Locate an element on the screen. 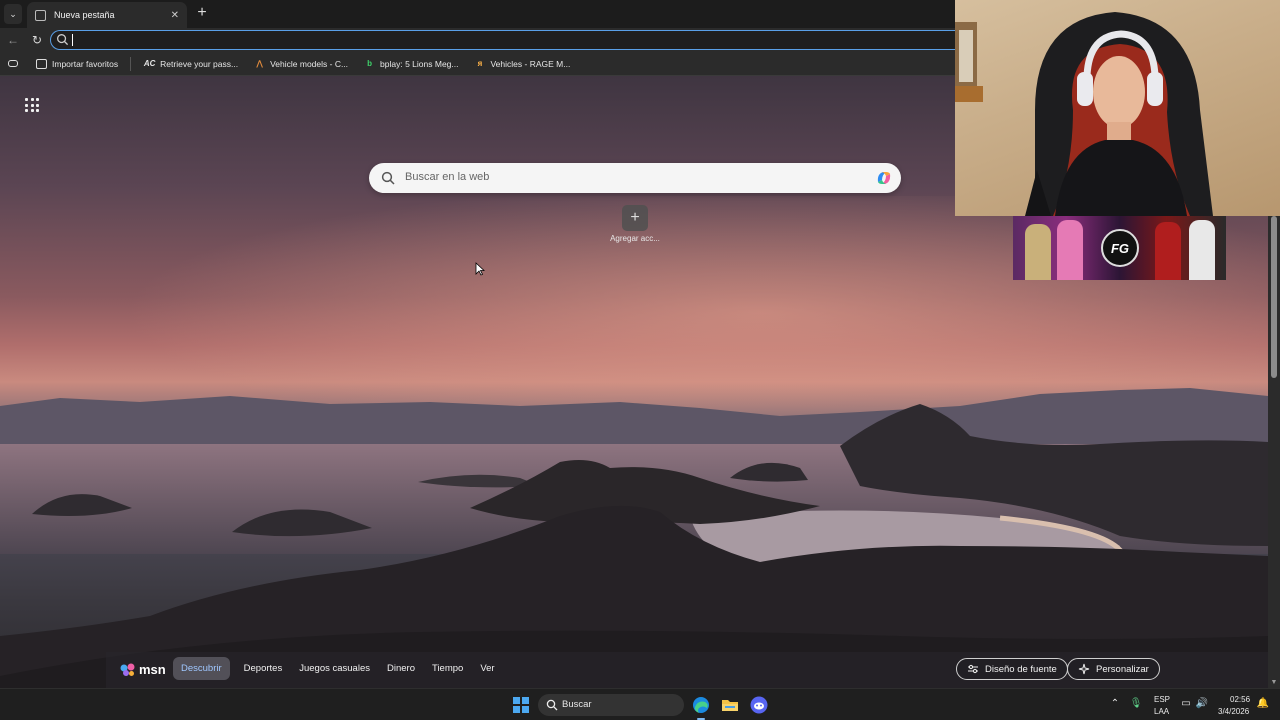  copilot-icon is located at coordinates (884, 178).